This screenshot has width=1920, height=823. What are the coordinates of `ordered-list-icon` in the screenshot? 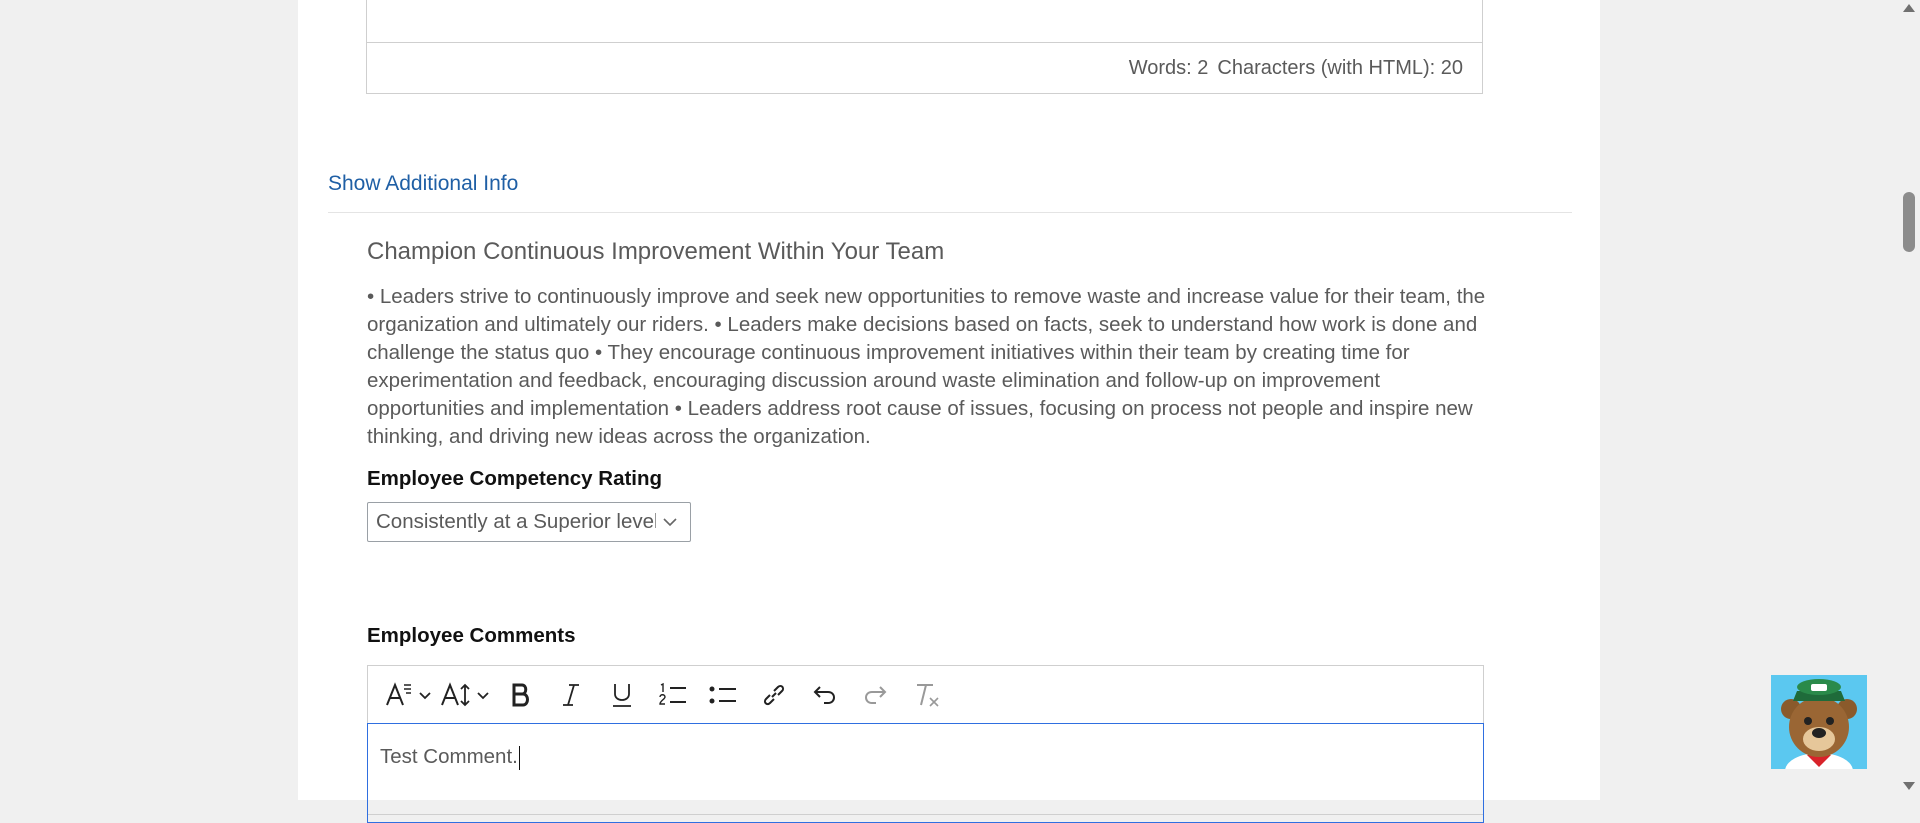 It's located at (673, 695).